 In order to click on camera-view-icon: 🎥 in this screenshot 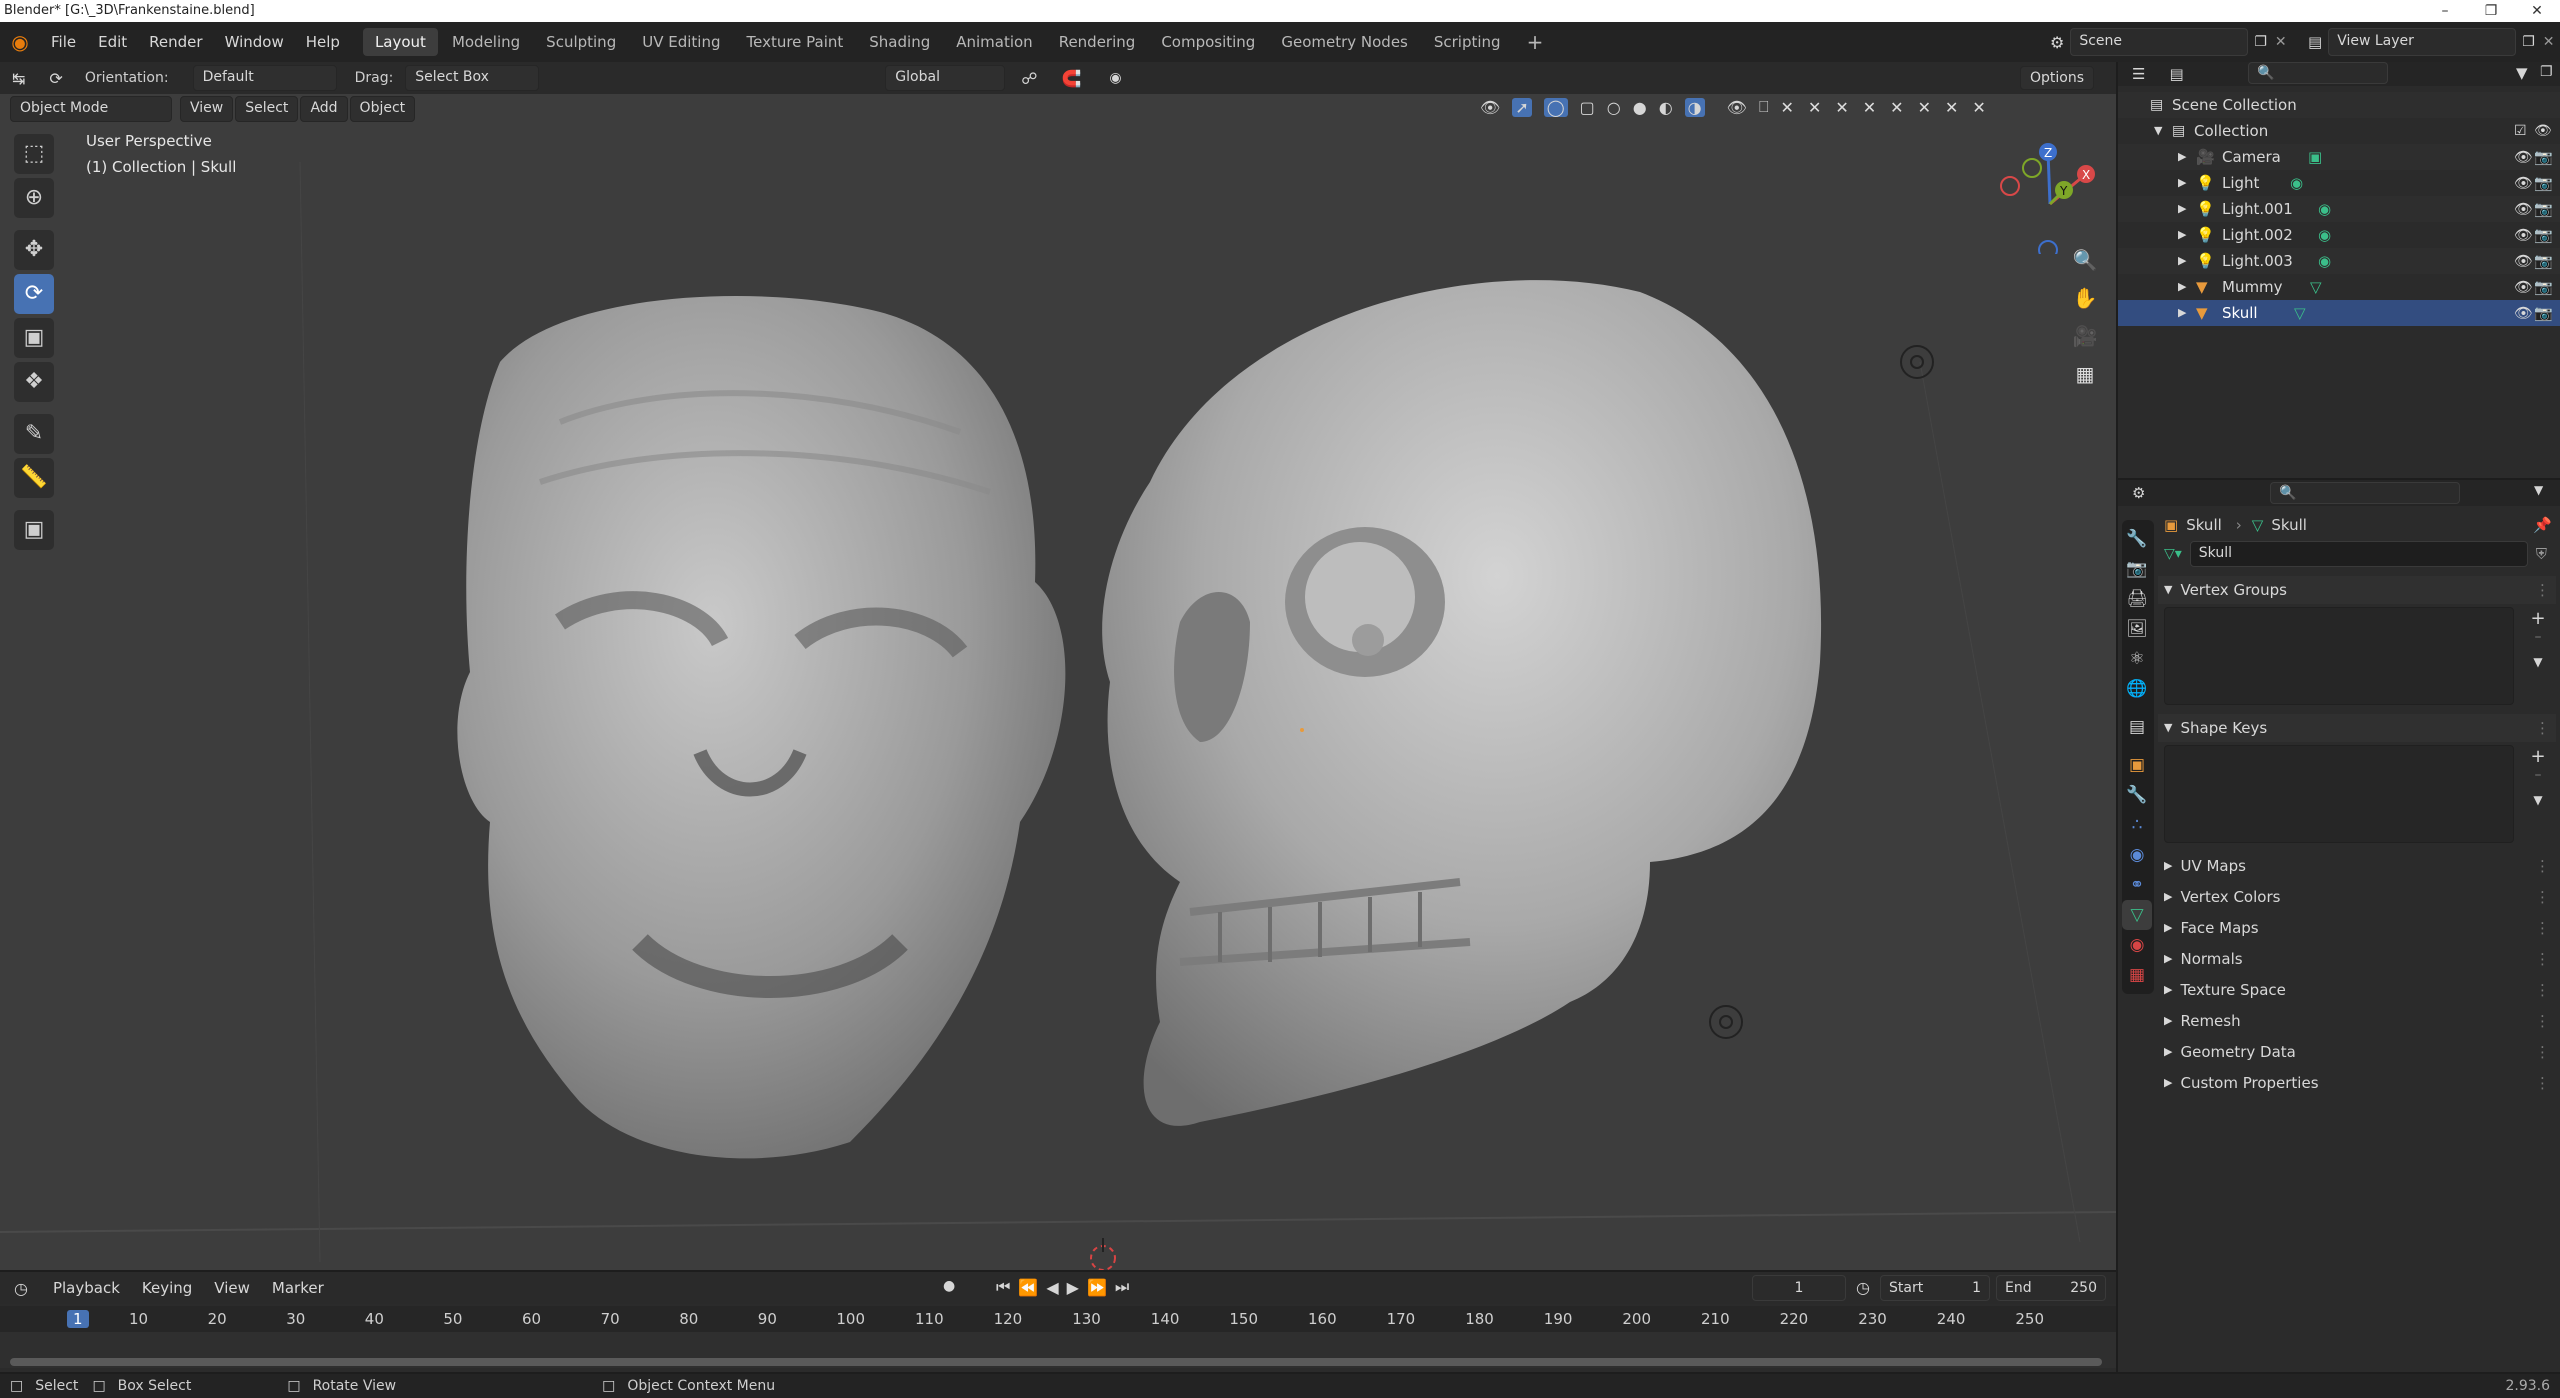, I will do `click(2085, 336)`.